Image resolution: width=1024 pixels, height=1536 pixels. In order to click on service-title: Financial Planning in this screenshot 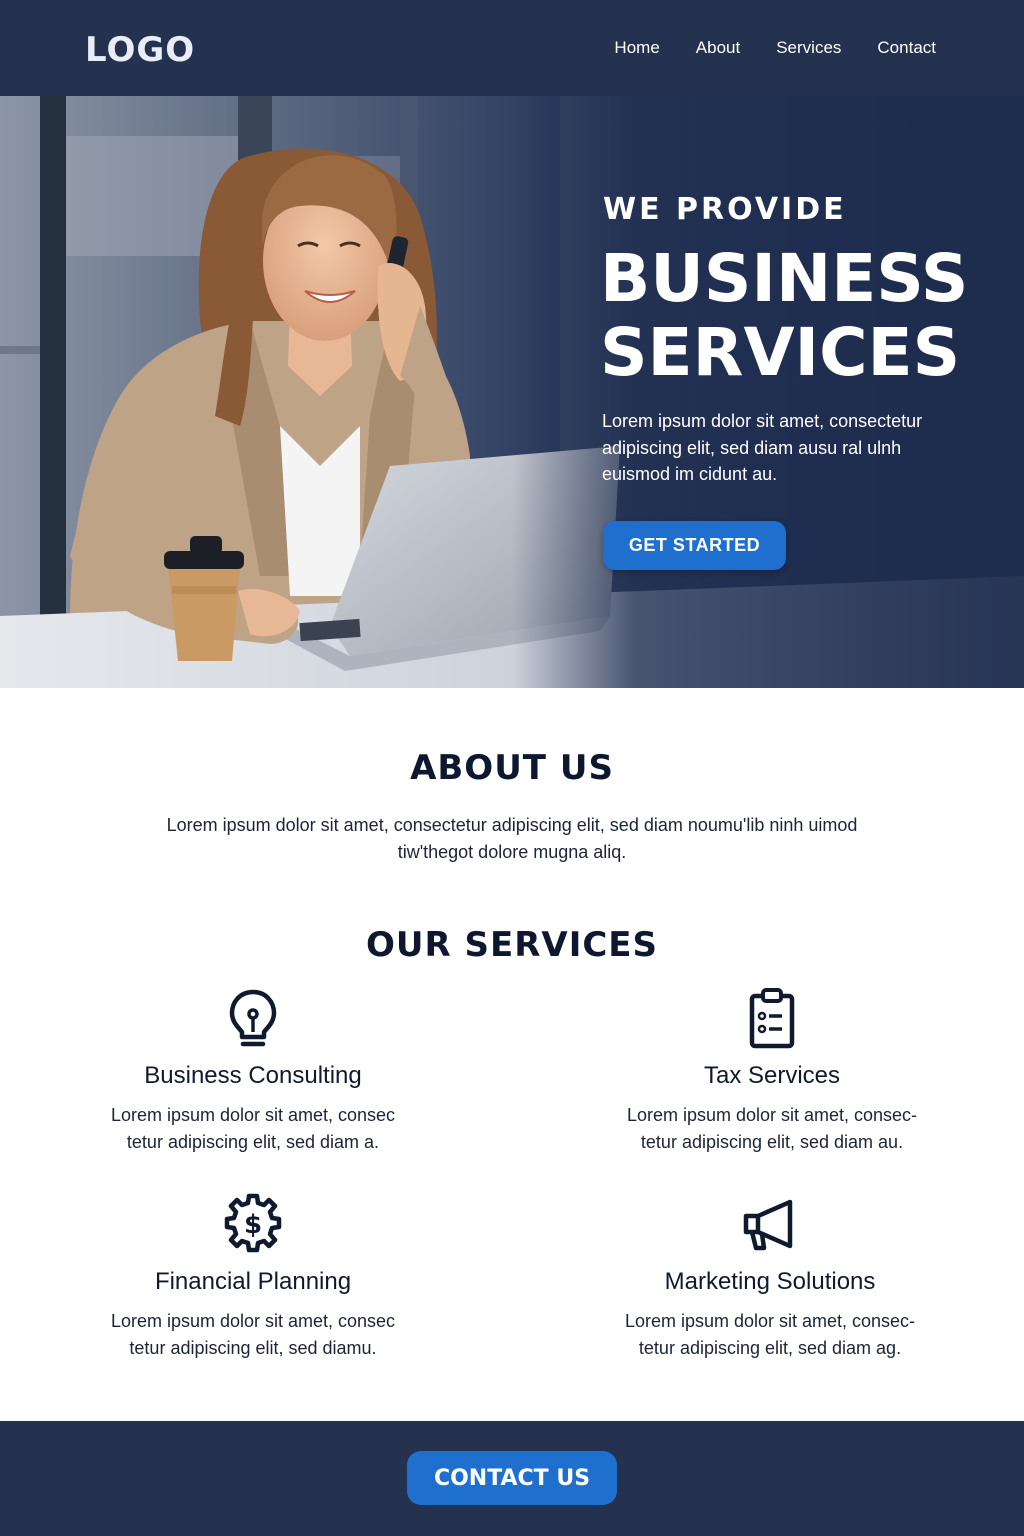, I will do `click(253, 1281)`.